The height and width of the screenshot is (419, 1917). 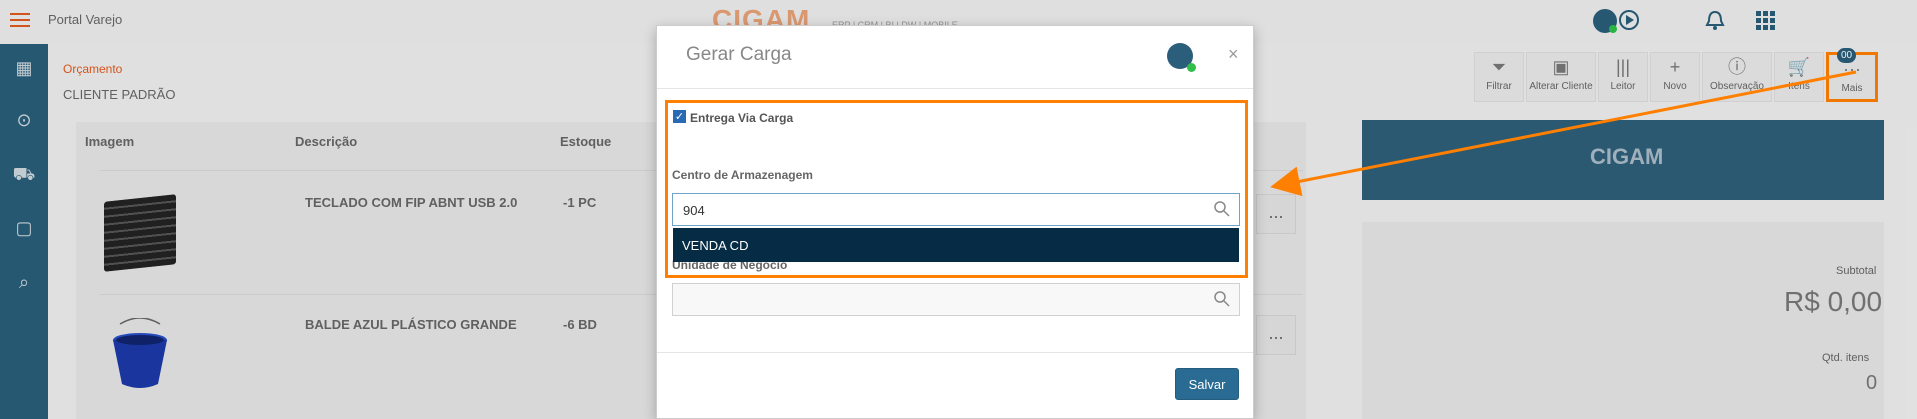 I want to click on annotation-arrow, so click(x=1563, y=133).